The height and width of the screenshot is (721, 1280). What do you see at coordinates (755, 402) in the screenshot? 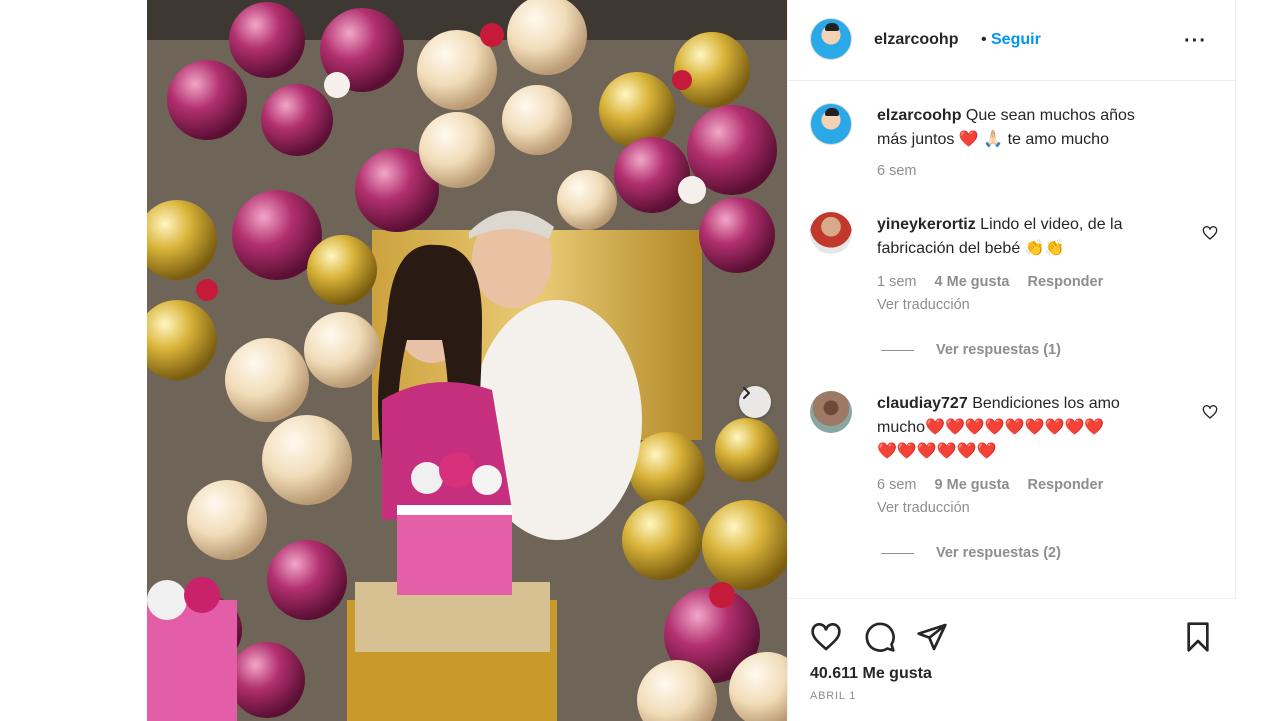
I see `next-photo-button` at bounding box center [755, 402].